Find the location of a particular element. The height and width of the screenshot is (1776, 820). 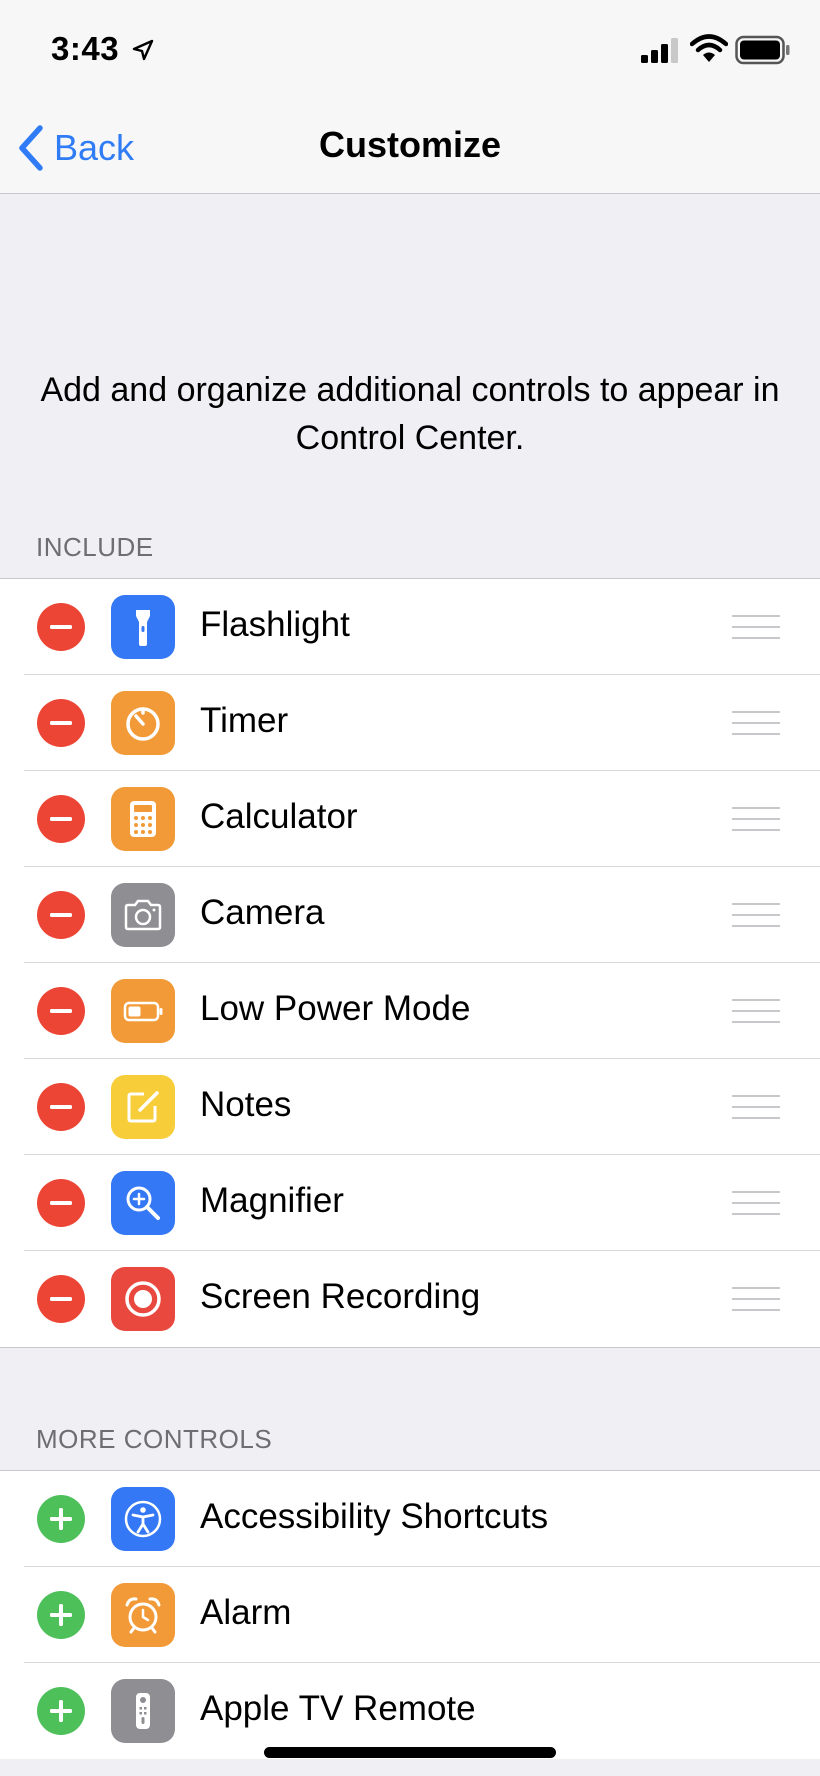

battery-low-icon is located at coordinates (143, 1011).